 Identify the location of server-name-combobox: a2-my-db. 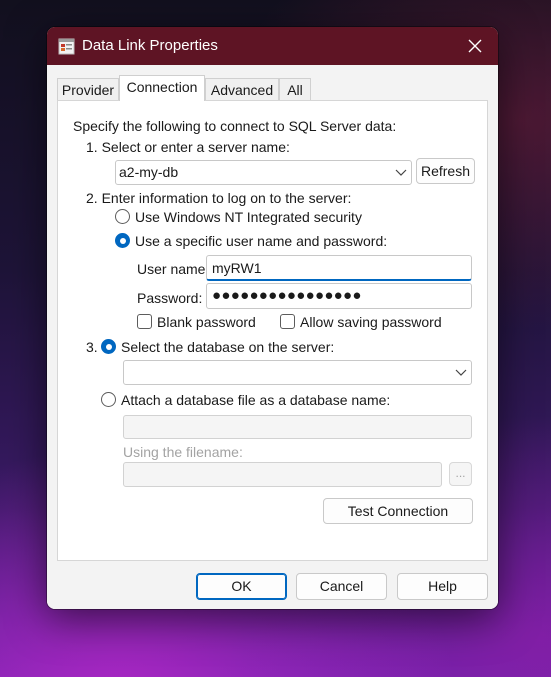
(263, 172).